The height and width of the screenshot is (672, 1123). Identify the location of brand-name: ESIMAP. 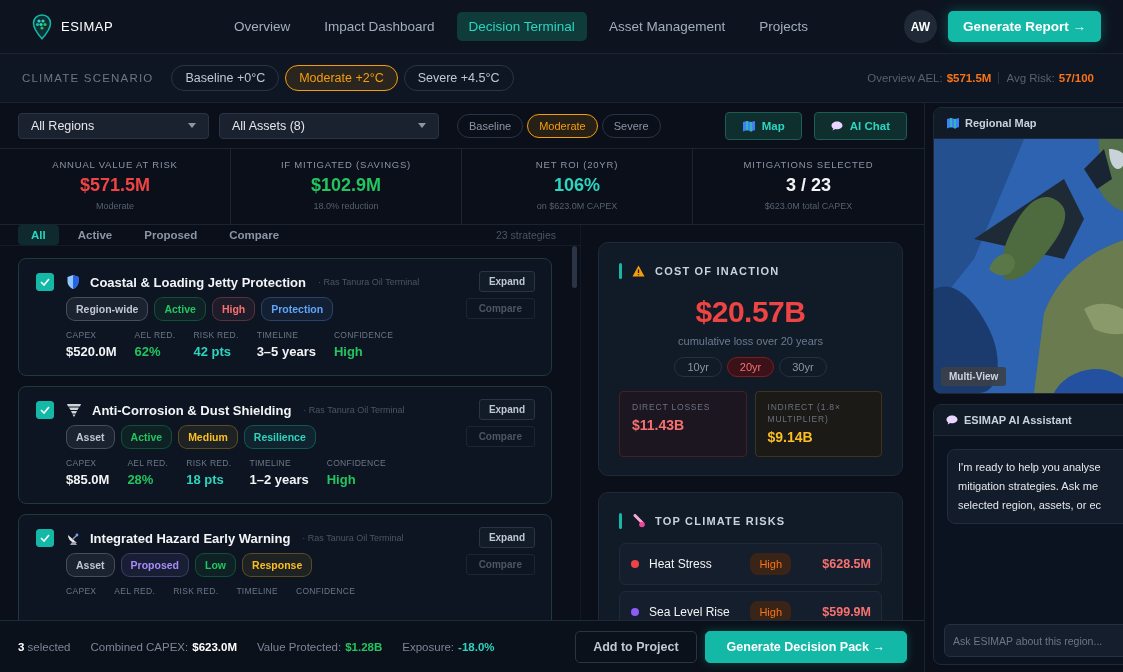
(87, 26).